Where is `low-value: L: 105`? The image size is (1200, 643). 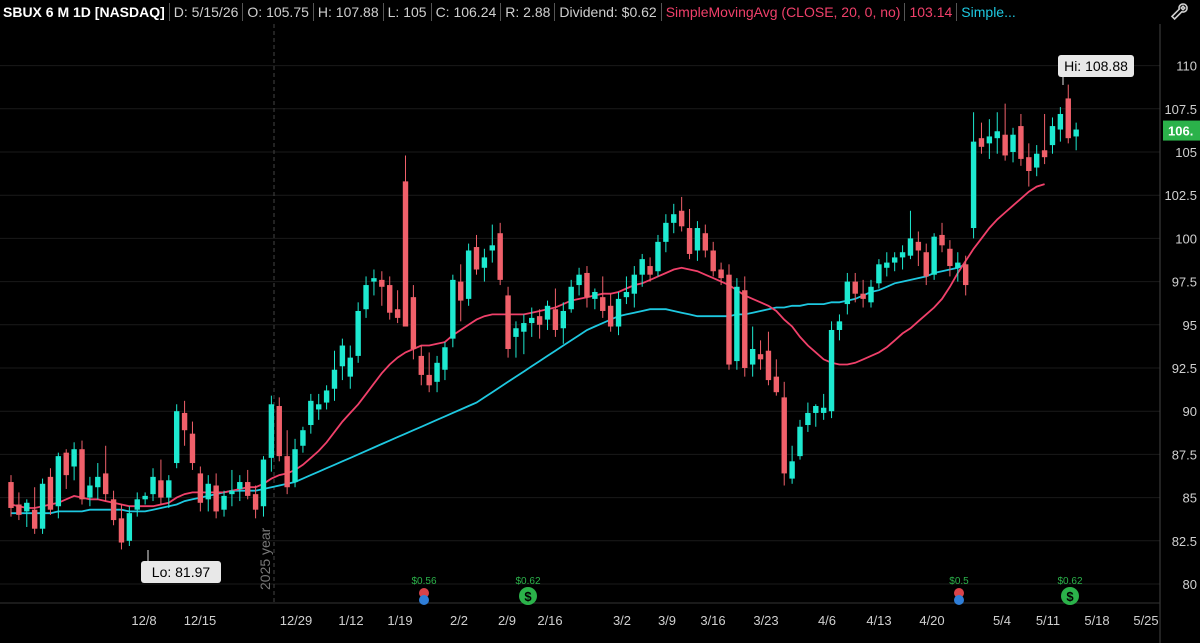 low-value: L: 105 is located at coordinates (407, 12).